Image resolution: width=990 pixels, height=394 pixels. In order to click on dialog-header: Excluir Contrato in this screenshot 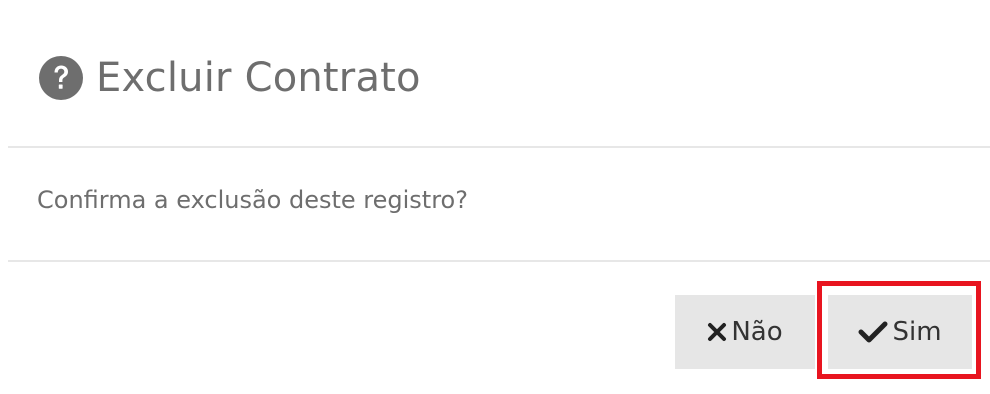, I will do `click(229, 78)`.